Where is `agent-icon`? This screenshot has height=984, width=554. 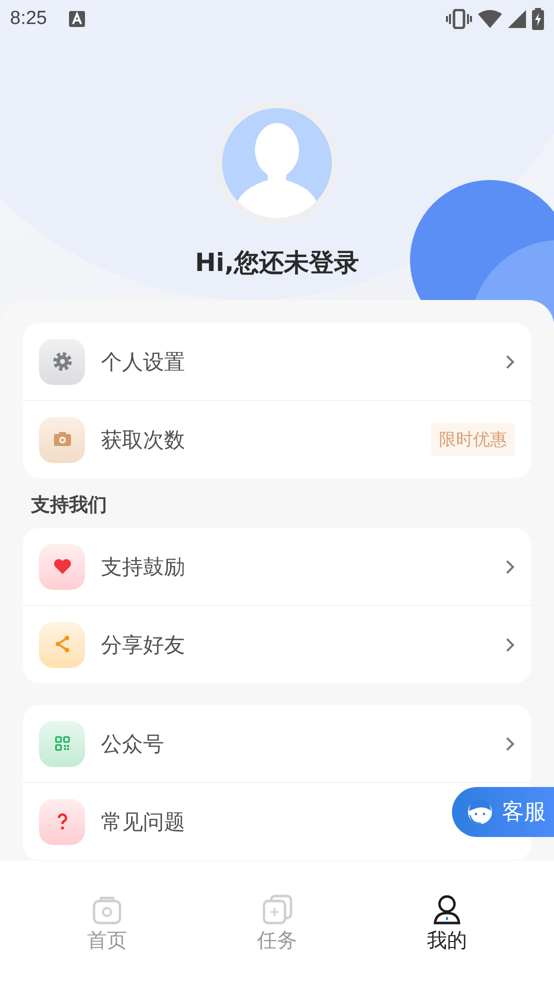
agent-icon is located at coordinates (480, 812).